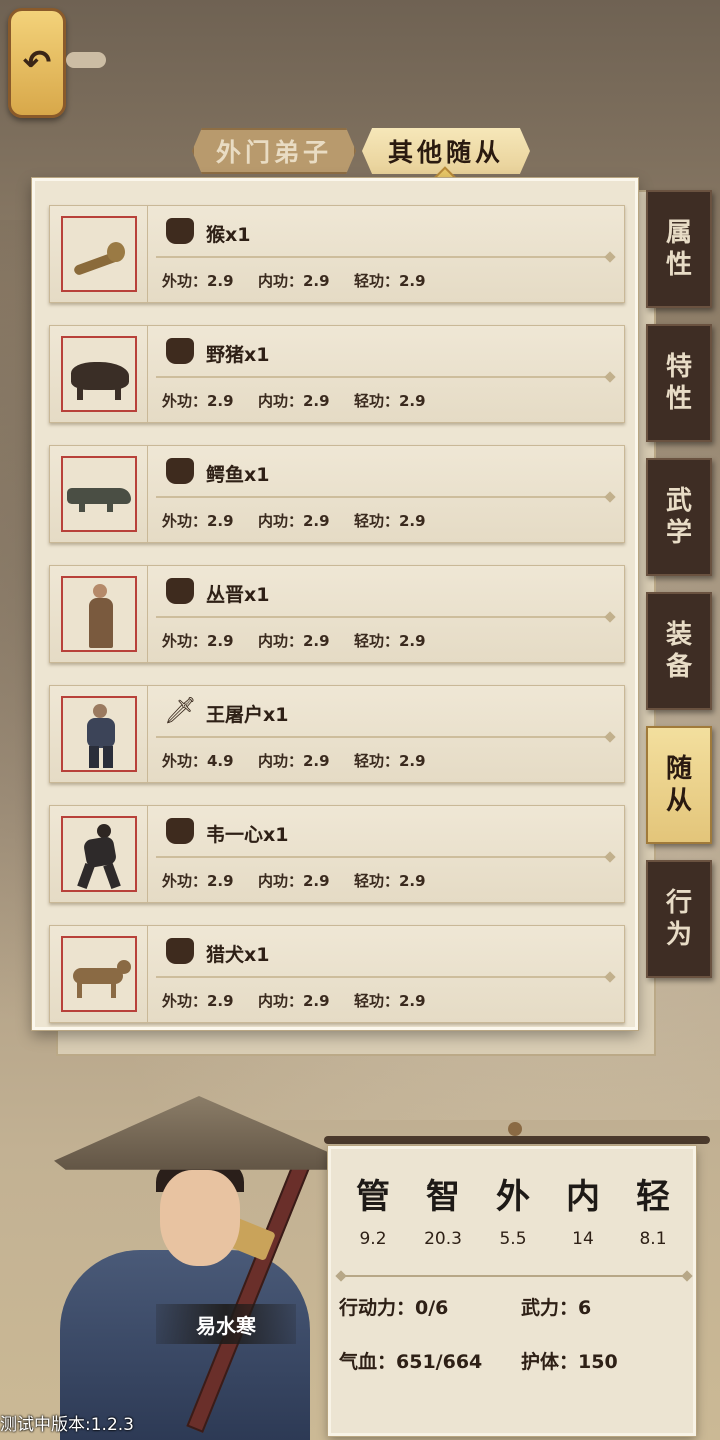  Describe the element at coordinates (678, 233) in the screenshot. I see `side-tab-char: 属` at that location.